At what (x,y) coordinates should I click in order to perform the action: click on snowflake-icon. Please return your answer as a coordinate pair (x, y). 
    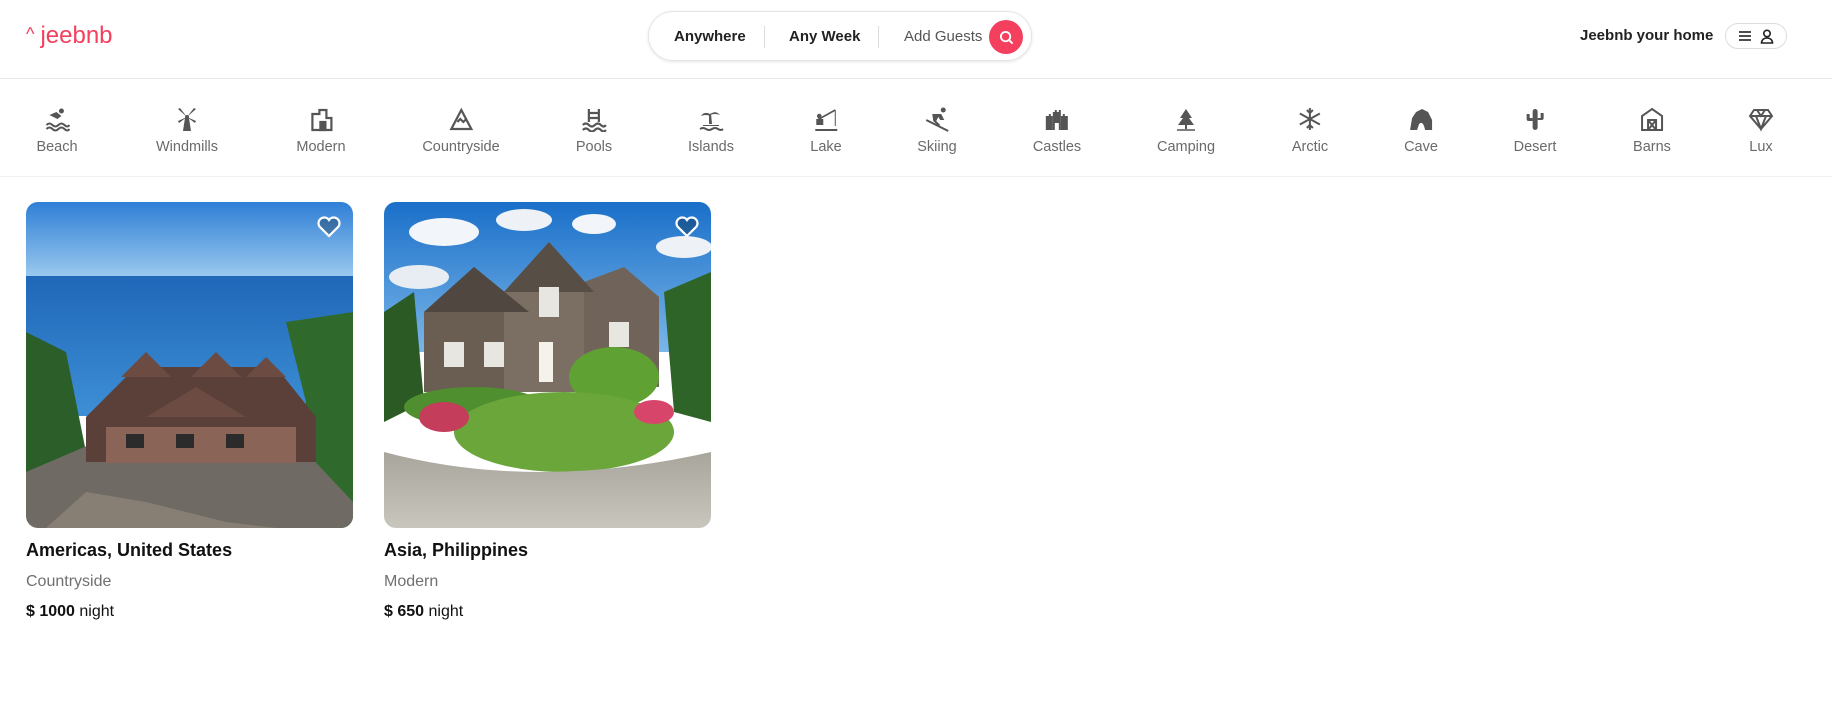
    Looking at the image, I should click on (1310, 119).